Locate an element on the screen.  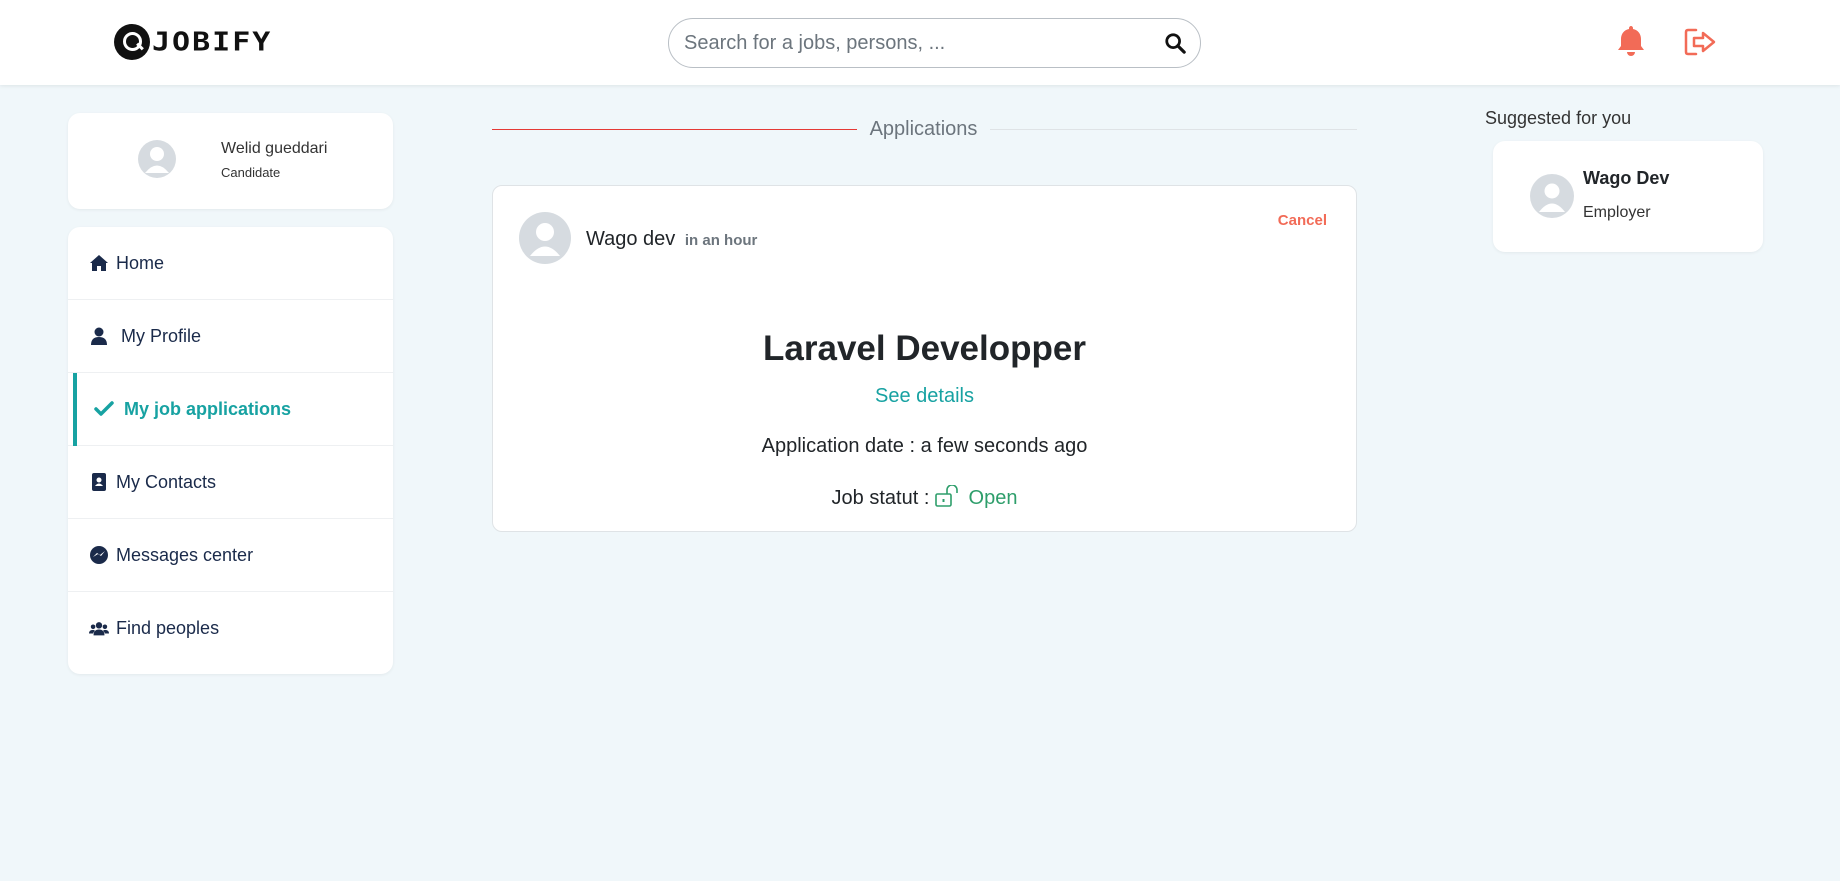
sidebar-item-my-profile: My Profile is located at coordinates (230, 336).